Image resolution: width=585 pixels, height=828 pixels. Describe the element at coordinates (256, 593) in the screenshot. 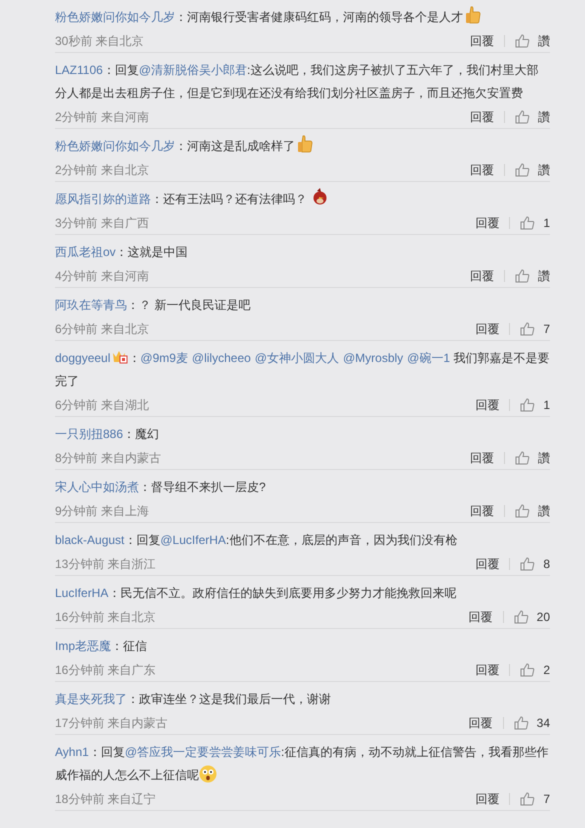

I see `comment-text: LucIferHA：民无信不立。政府信任的缺失到底要用多少努力才能挽救回来呢` at that location.